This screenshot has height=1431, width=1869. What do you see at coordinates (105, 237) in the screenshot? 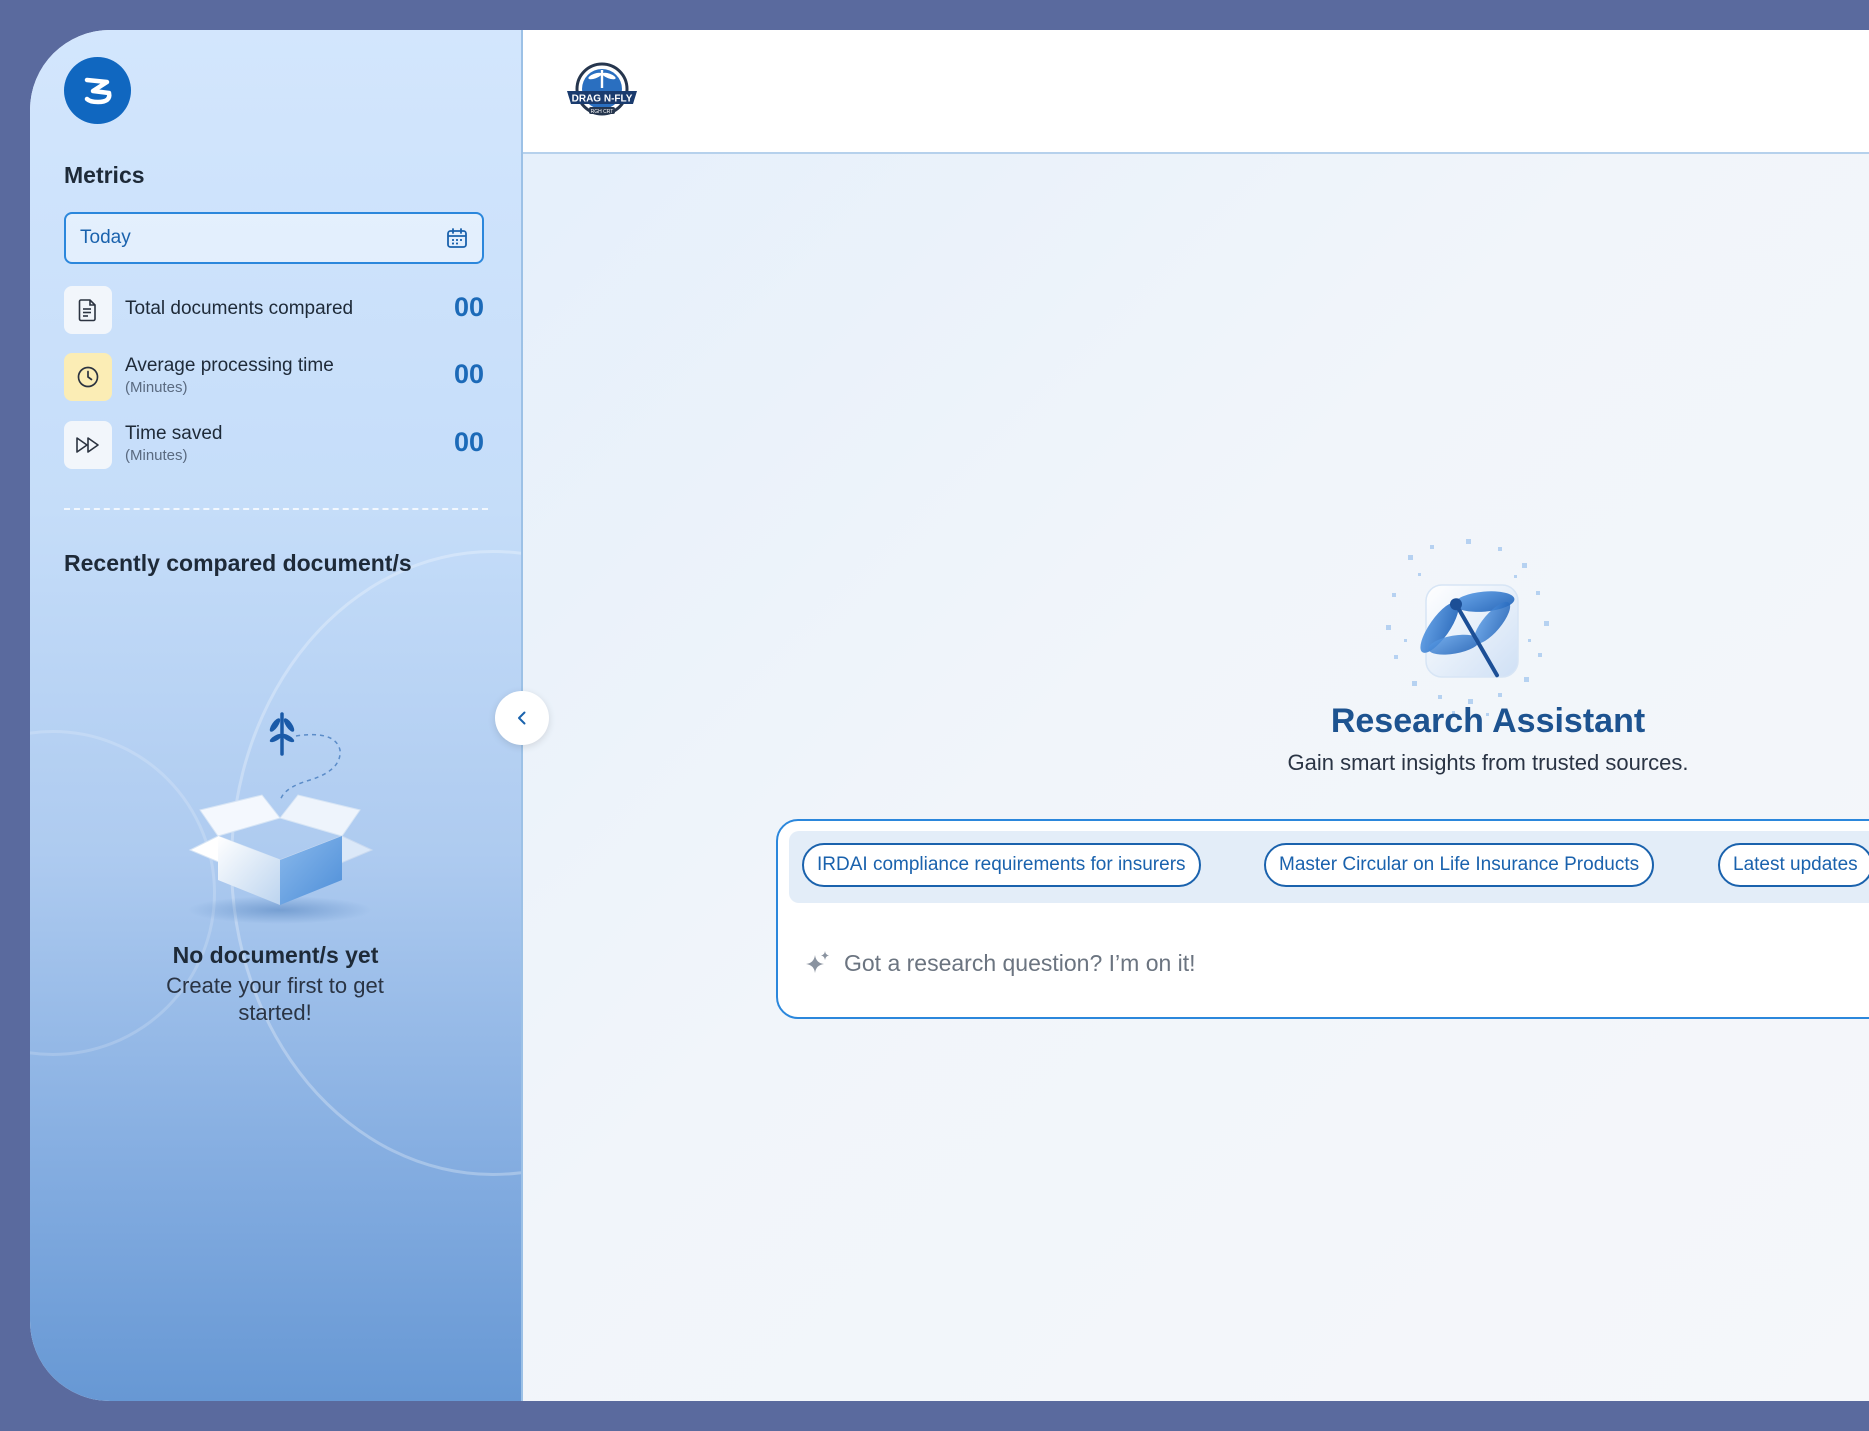
I see `date-filter-value: Today` at bounding box center [105, 237].